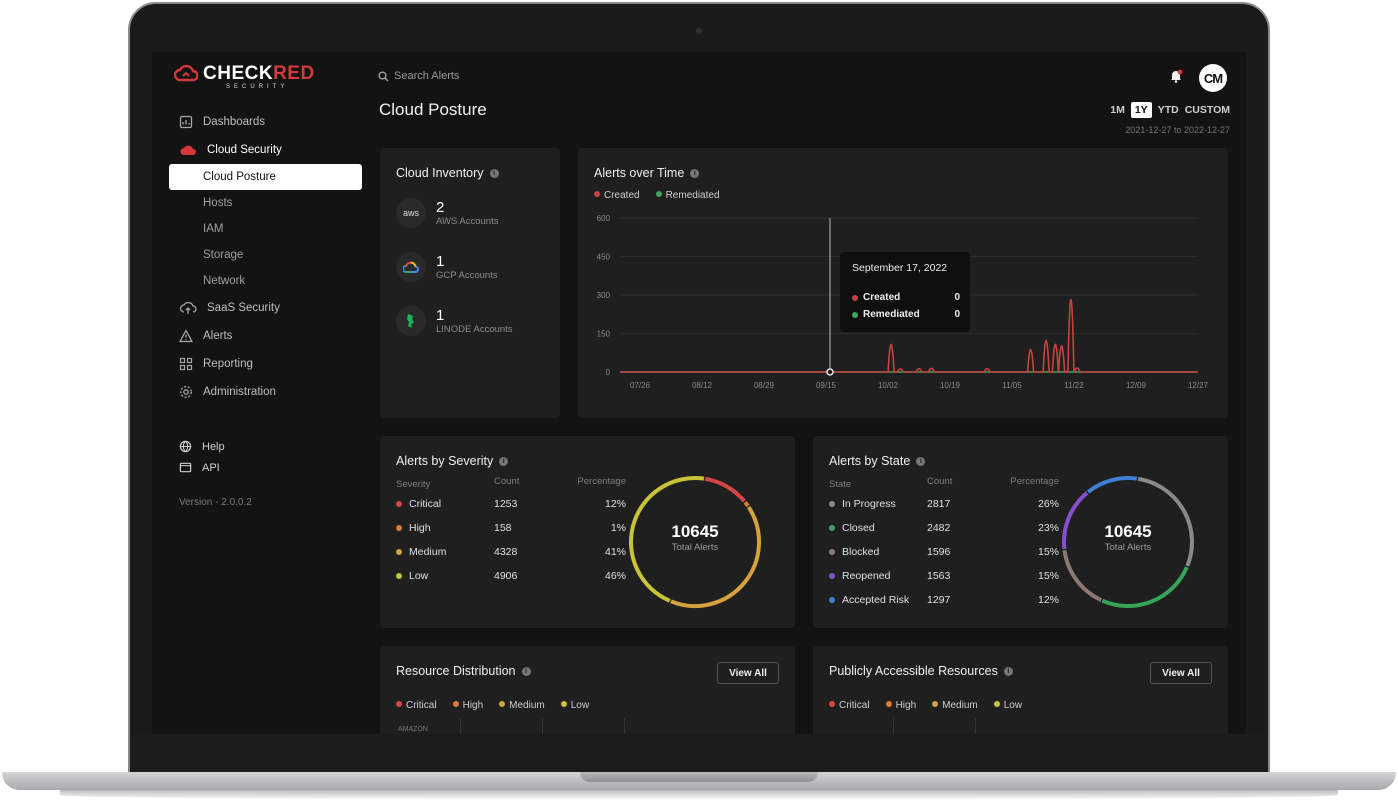 This screenshot has height=804, width=1398. Describe the element at coordinates (1176, 76) in the screenshot. I see `bell-icon` at that location.